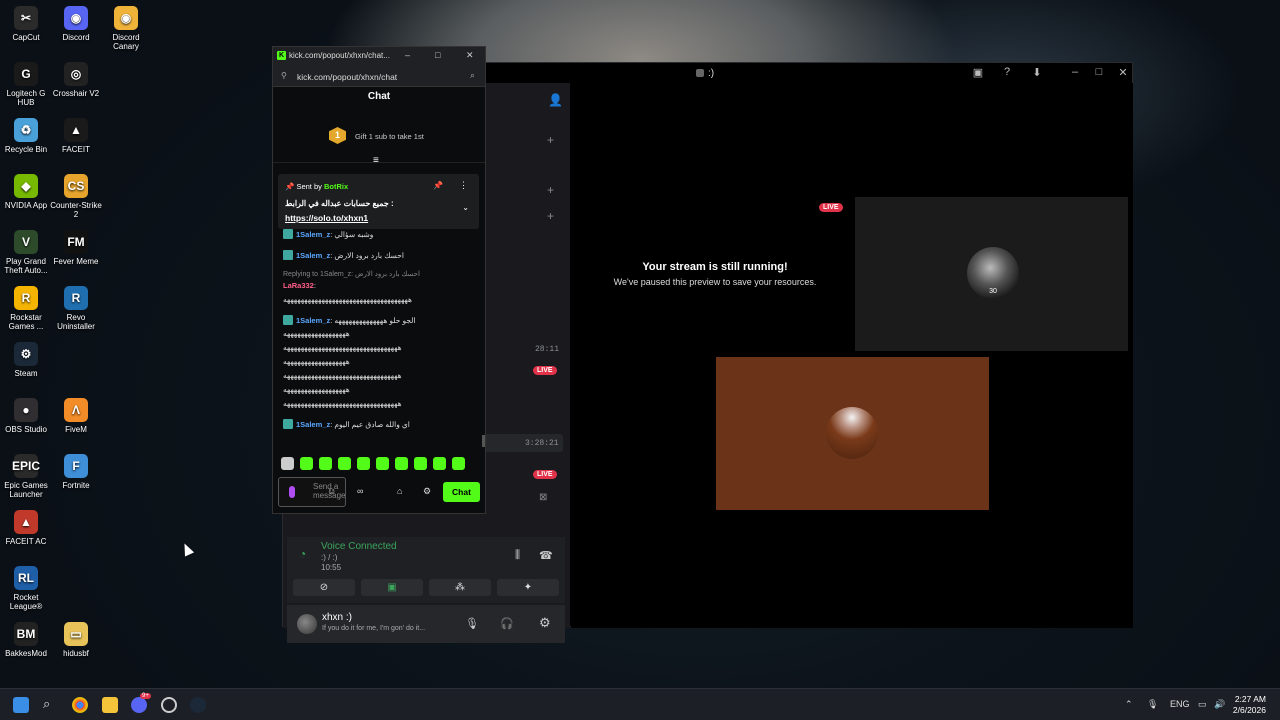  Describe the element at coordinates (326, 218) in the screenshot. I see `pinned-link: https://solo.to/xhxn1` at that location.